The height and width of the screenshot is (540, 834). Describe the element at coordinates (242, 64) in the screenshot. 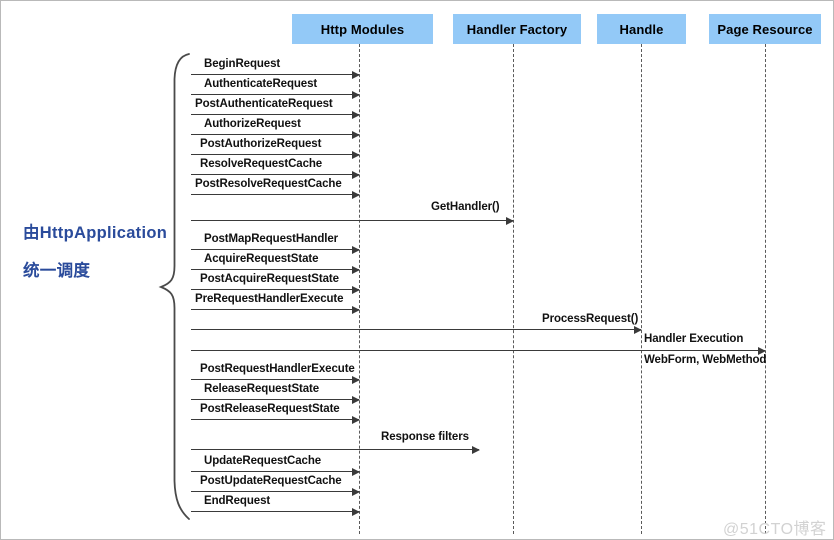

I see `message-label: BeginRequest` at that location.